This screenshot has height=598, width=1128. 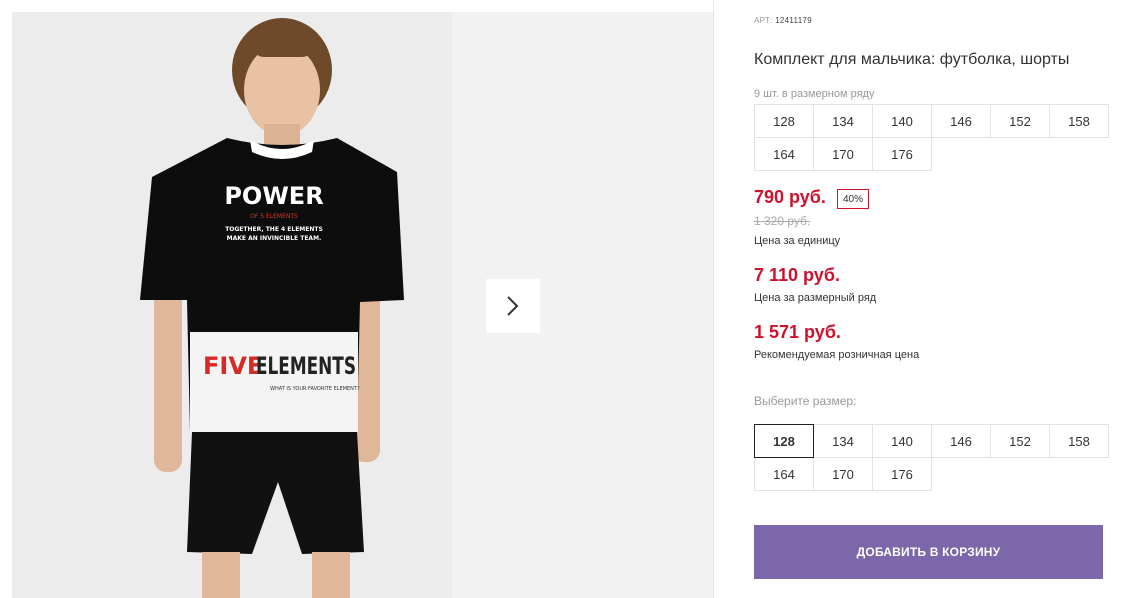 I want to click on article-label: АРТ:, so click(x=763, y=20).